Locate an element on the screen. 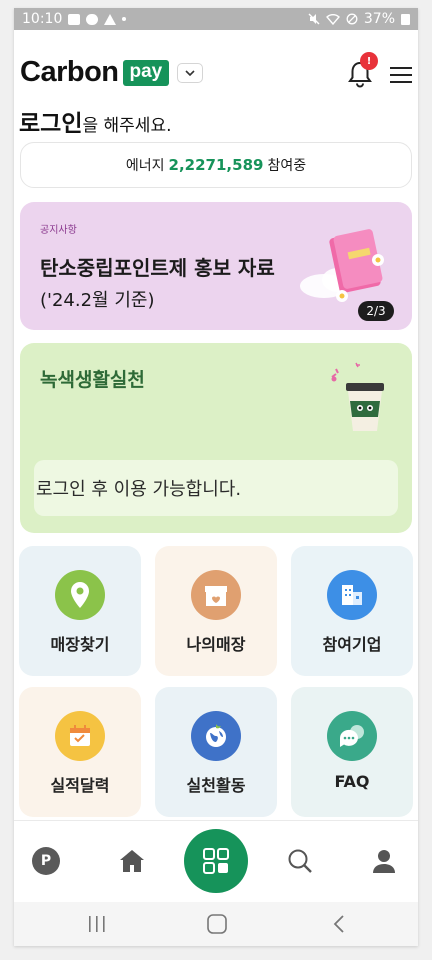 The width and height of the screenshot is (432, 960). map-pin-icon is located at coordinates (80, 595).